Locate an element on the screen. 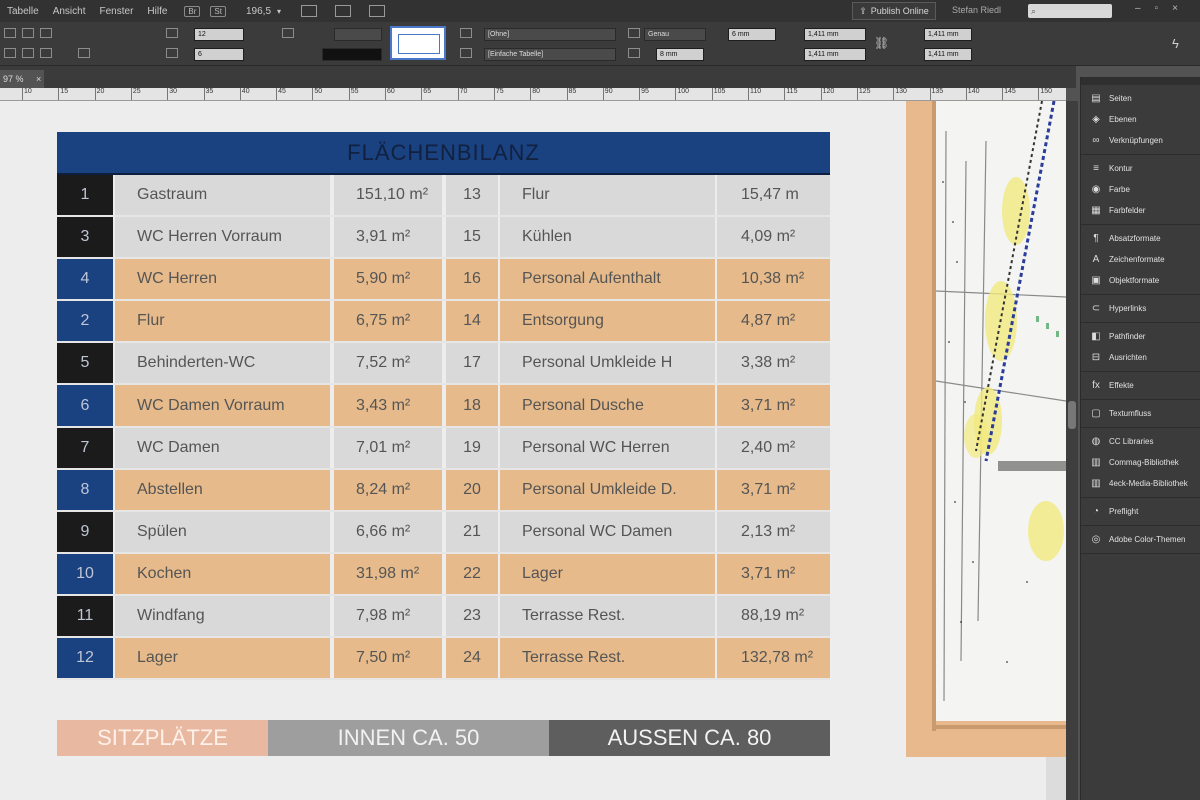 The height and width of the screenshot is (800, 1200). room-number-cell: 13 is located at coordinates (471, 195).